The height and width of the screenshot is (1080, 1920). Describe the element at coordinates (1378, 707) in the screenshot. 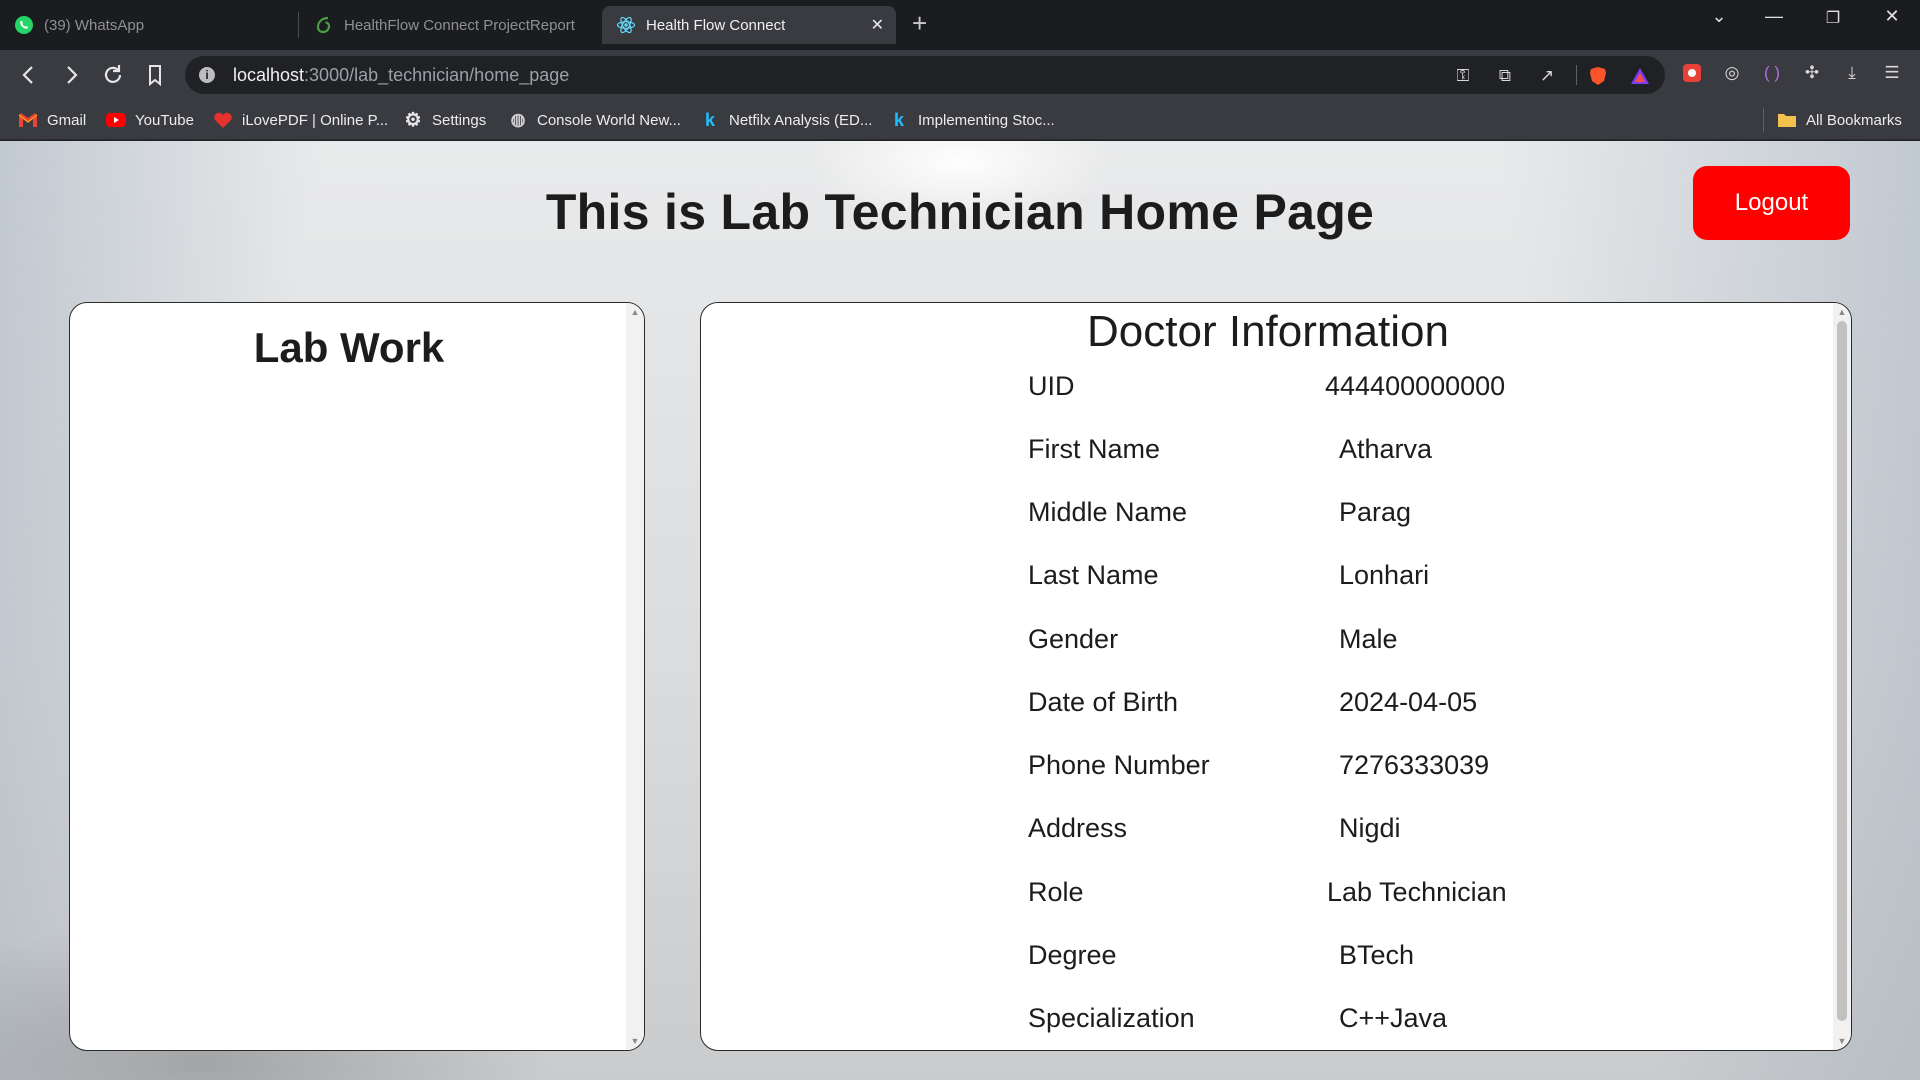

I see `info-row-date-of-birth: Date of Birth 2024-04-05` at that location.